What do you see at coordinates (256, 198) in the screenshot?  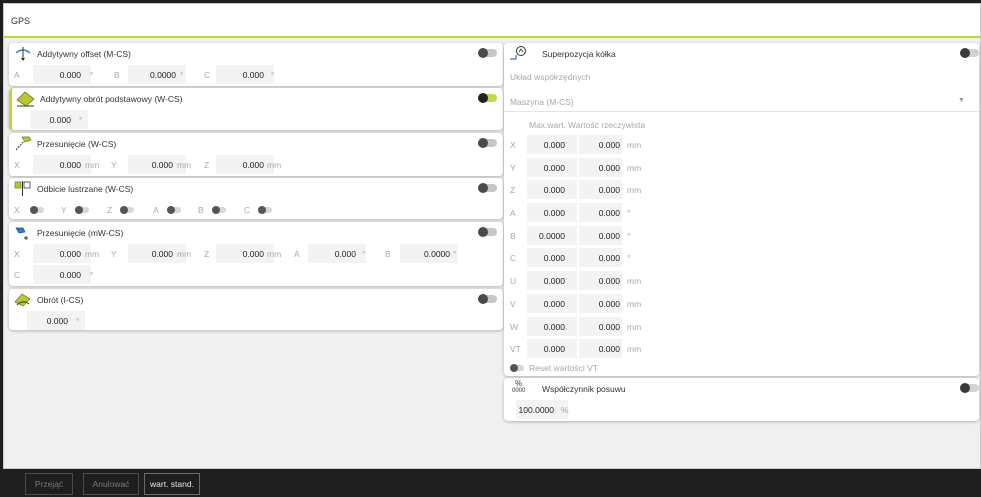 I see `panel-mirror: Odbicie lustrzane (W-CS) X Y Z A B C` at bounding box center [256, 198].